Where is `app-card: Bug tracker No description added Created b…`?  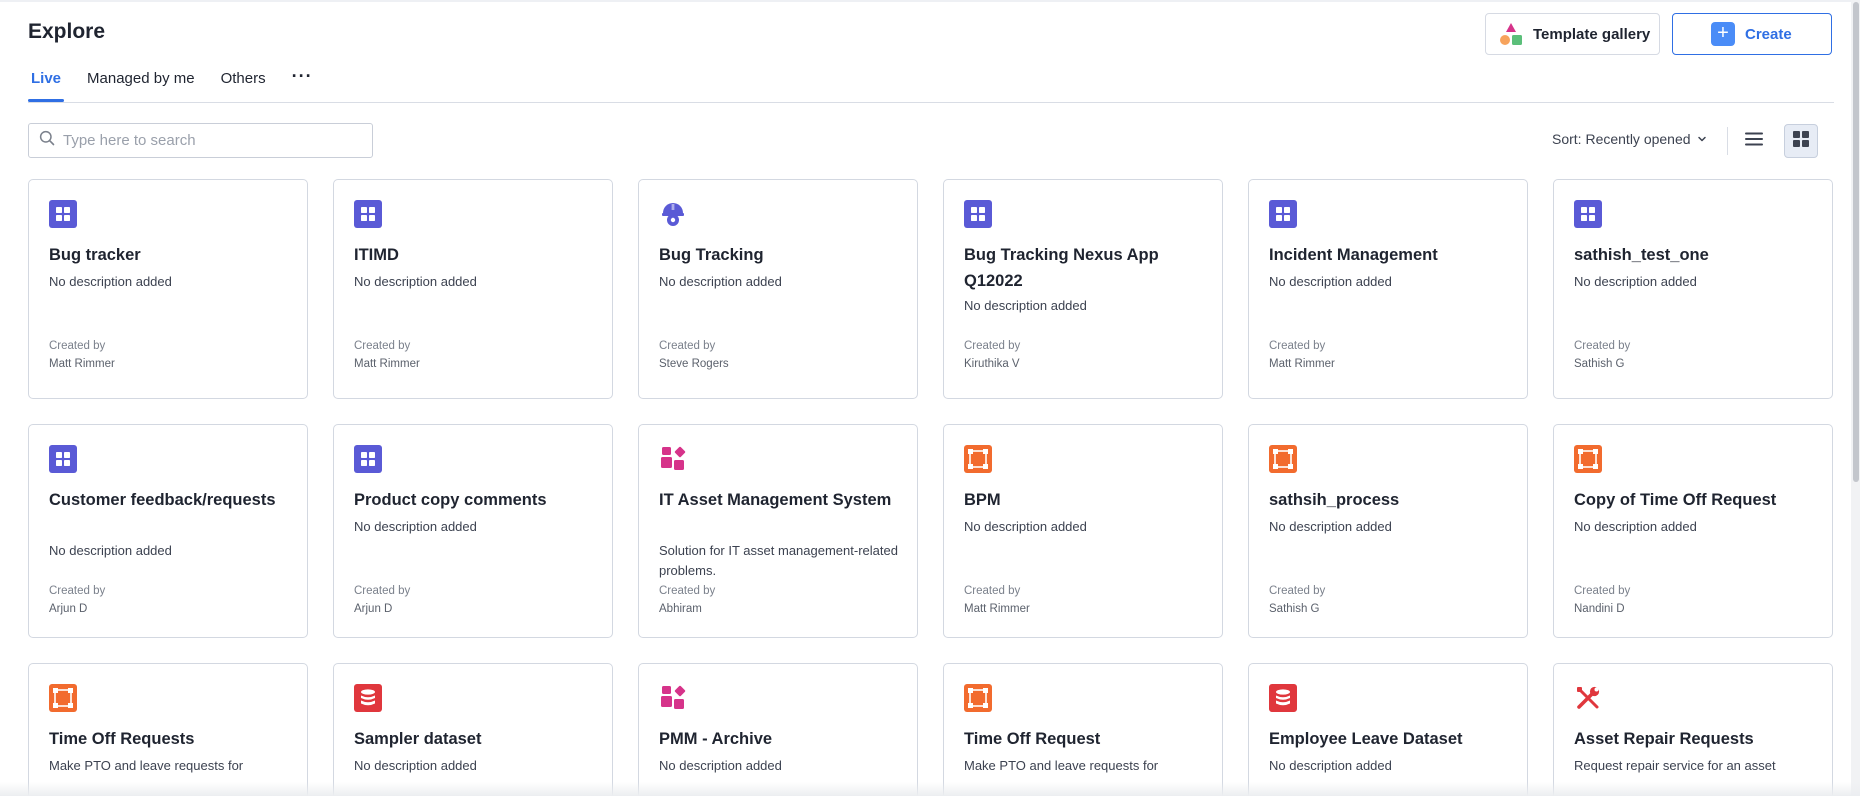
app-card: Bug tracker No description added Created b… is located at coordinates (168, 289).